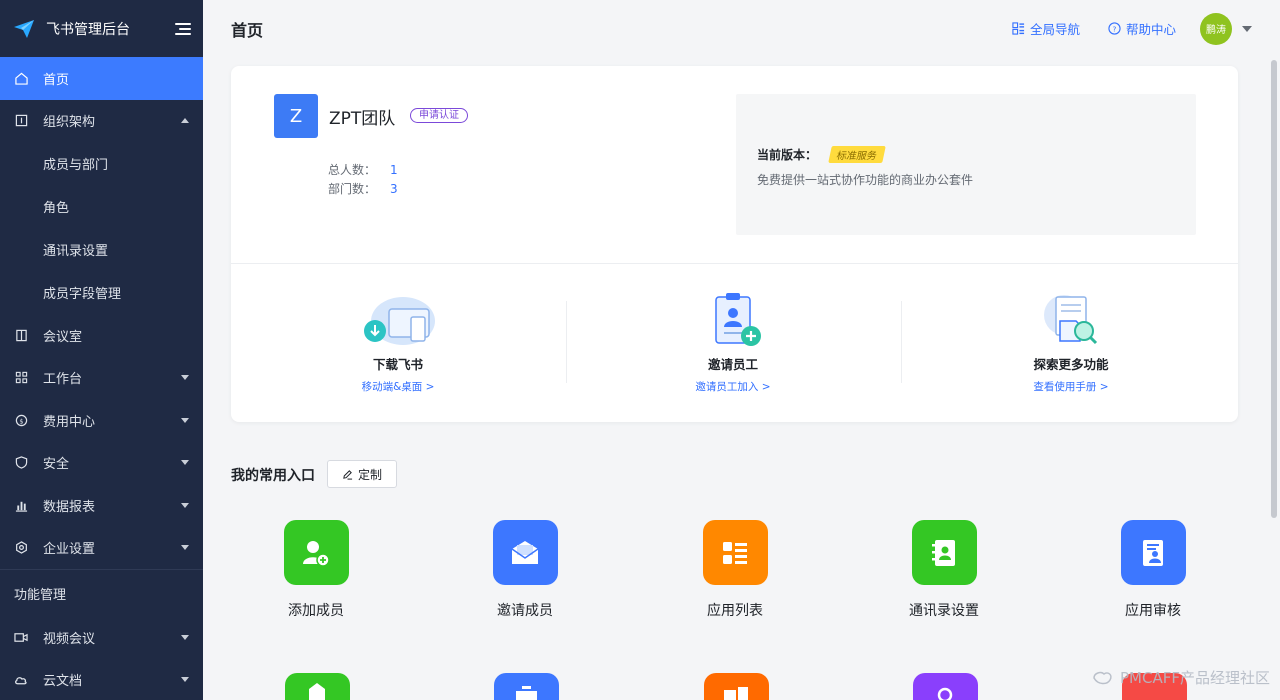  Describe the element at coordinates (398, 386) in the screenshot. I see `download-link: 移动端&桌面 >` at that location.